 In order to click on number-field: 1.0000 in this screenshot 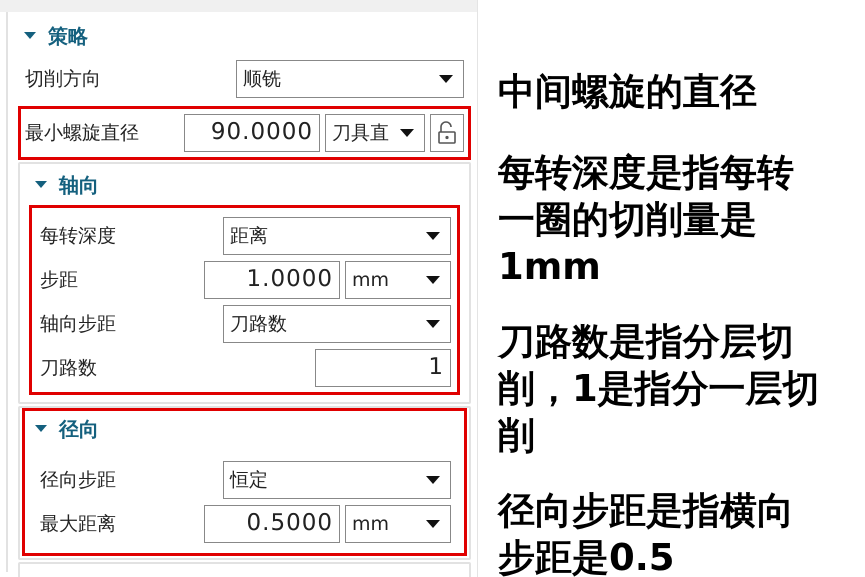, I will do `click(272, 280)`.